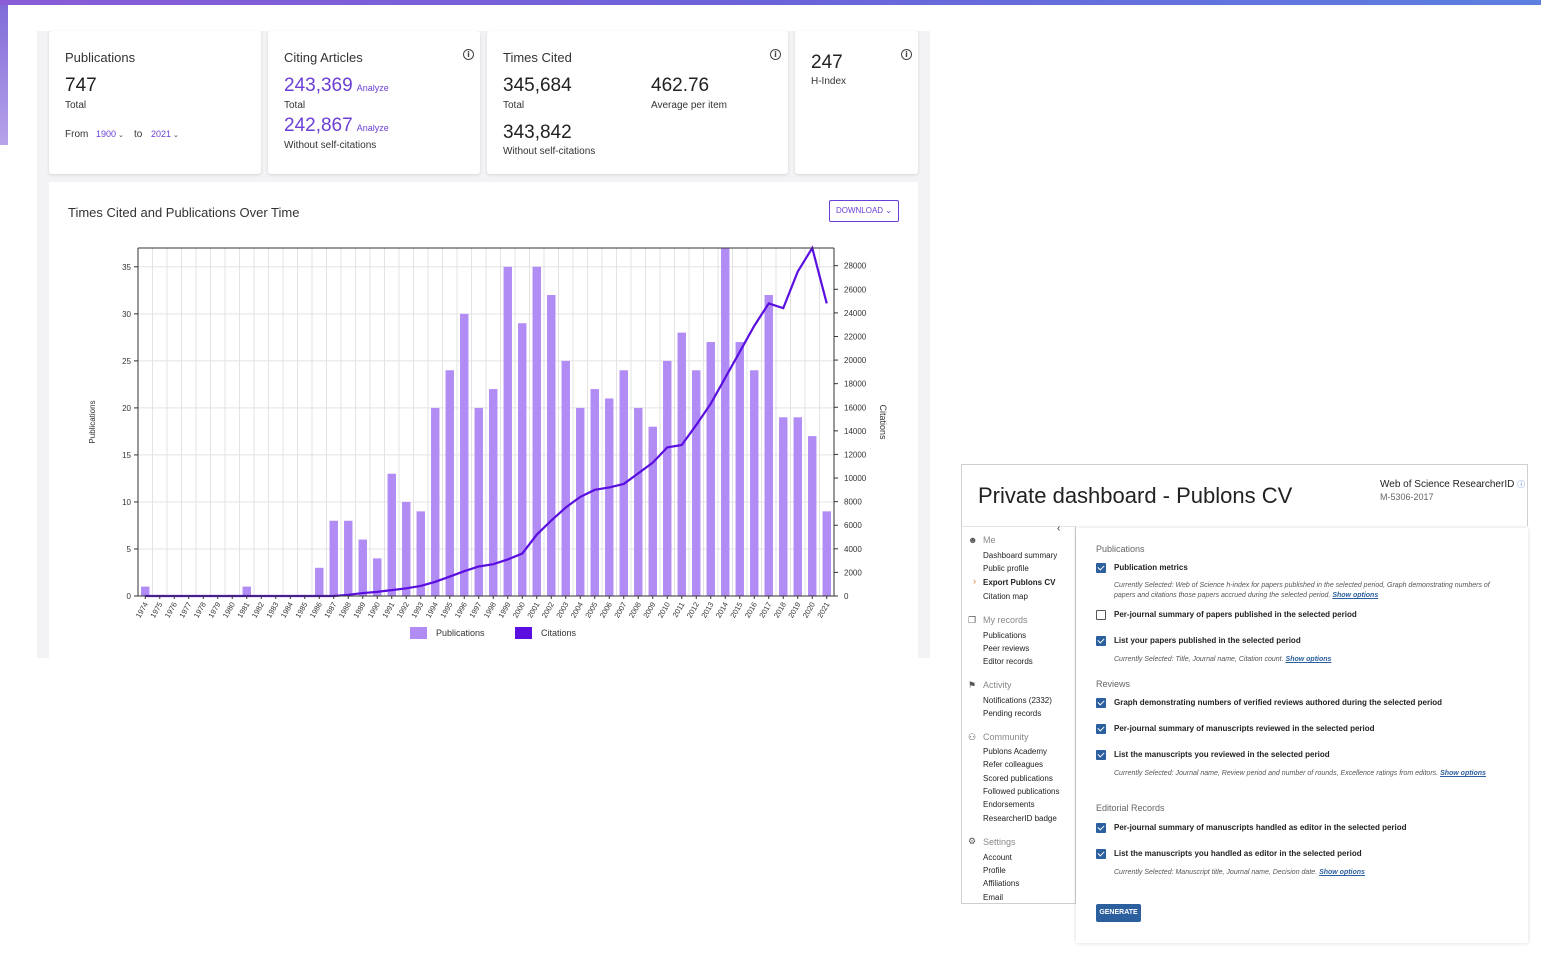  Describe the element at coordinates (1020, 818) in the screenshot. I see `sidebar-item-researcherid-badge: ResearcherID badge` at that location.